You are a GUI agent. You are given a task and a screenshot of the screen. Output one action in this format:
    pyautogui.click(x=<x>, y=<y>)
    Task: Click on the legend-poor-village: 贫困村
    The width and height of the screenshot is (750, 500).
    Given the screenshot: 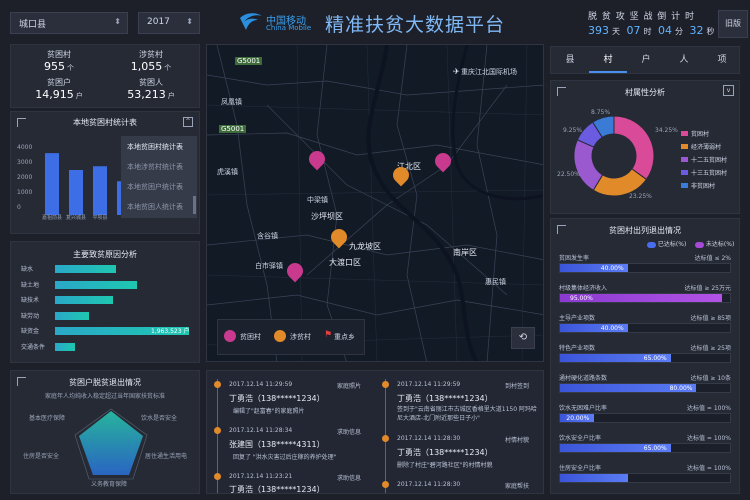 What is the action you would take?
    pyautogui.click(x=250, y=337)
    